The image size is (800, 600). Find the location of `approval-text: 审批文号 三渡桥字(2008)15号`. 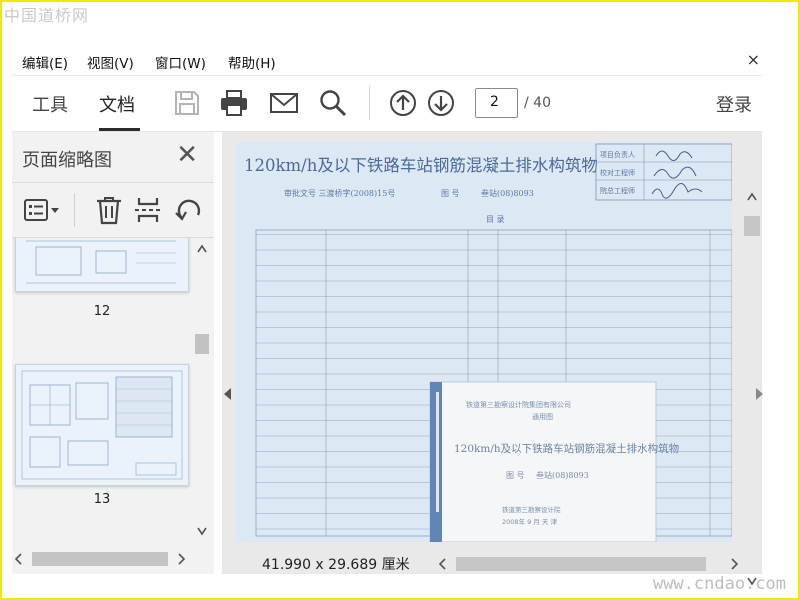

approval-text: 审批文号 三渡桥字(2008)15号 is located at coordinates (339, 193).